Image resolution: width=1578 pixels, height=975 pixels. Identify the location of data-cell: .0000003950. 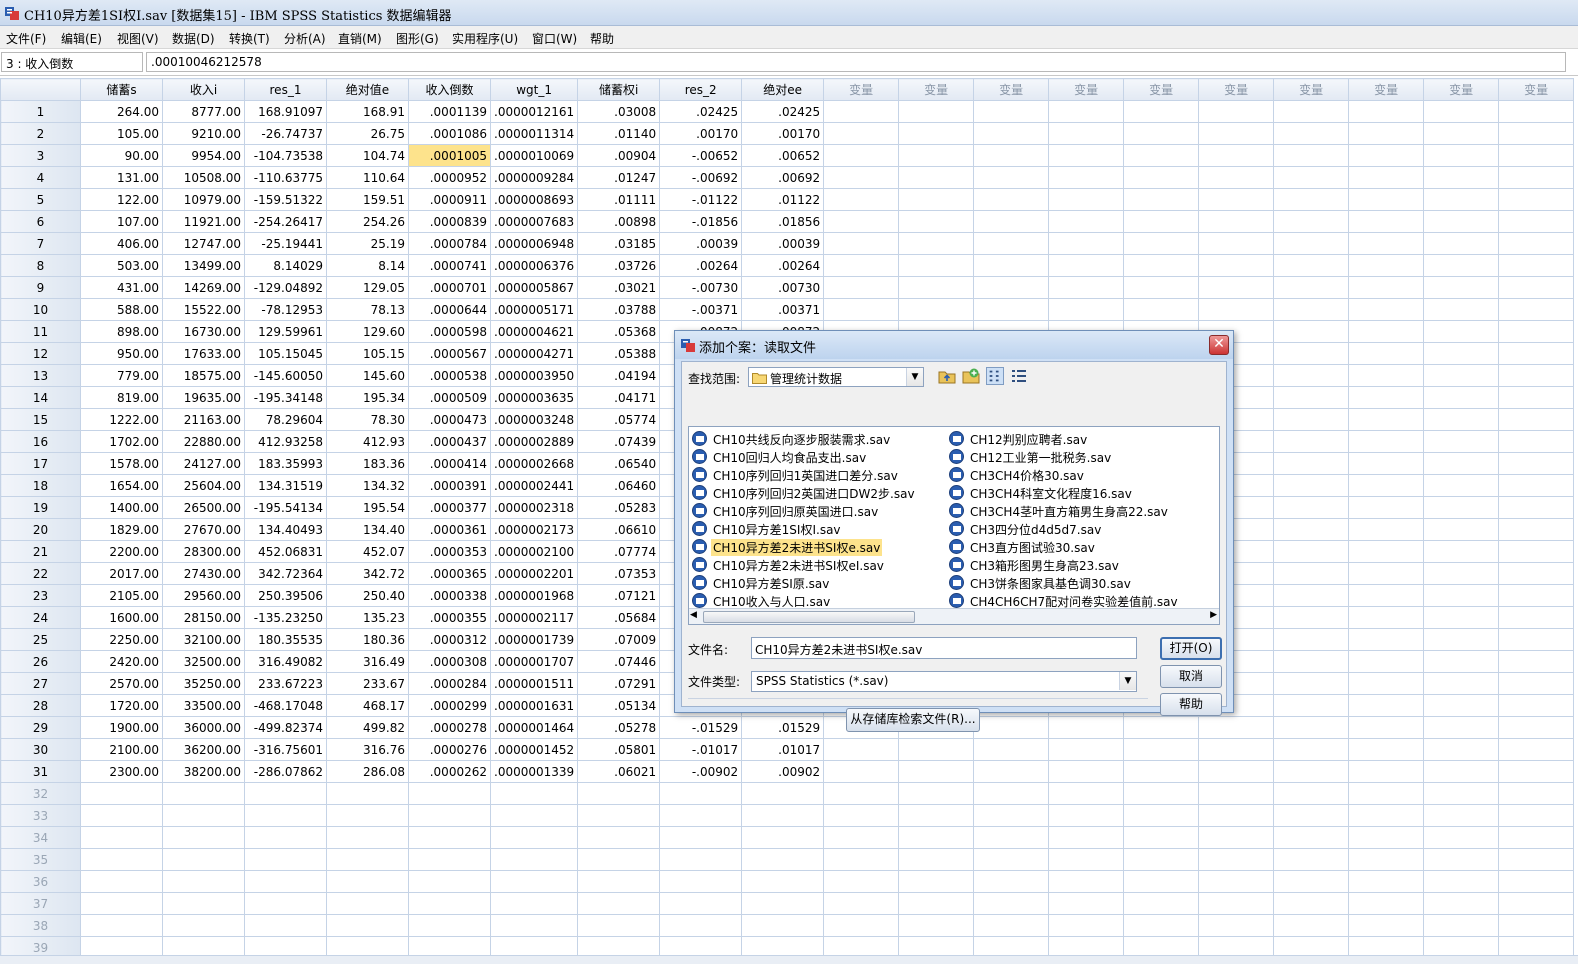
(534, 375).